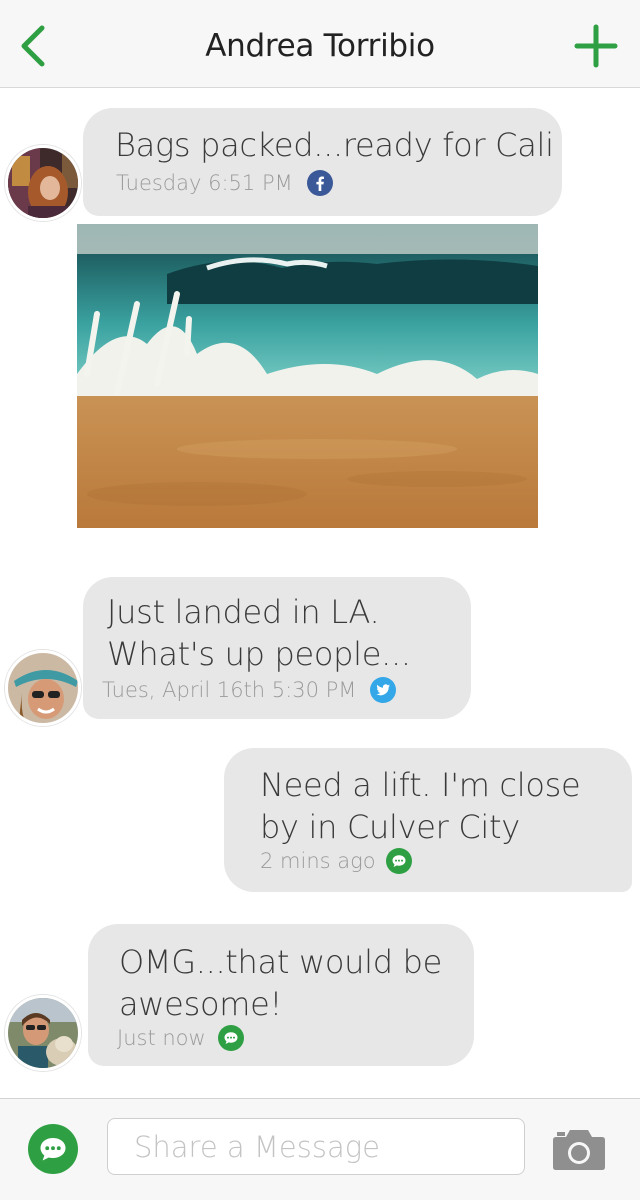  Describe the element at coordinates (280, 962) in the screenshot. I see `message-text-line: OMG...that would be` at that location.